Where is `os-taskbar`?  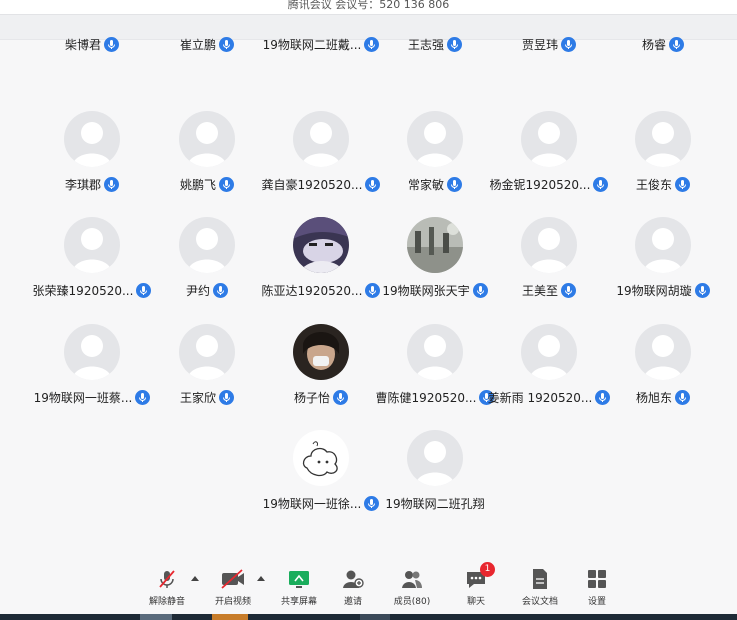 os-taskbar is located at coordinates (368, 617).